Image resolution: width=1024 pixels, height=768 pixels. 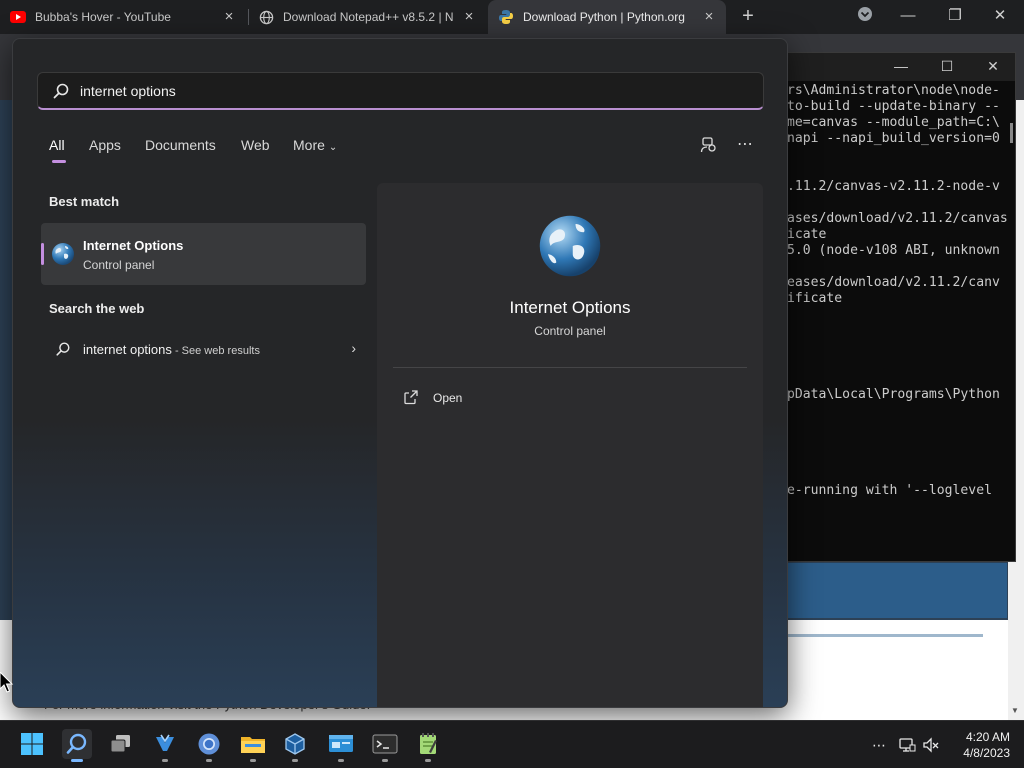 I want to click on terminal-title-bar: — ☐ ✕, so click(x=897, y=67).